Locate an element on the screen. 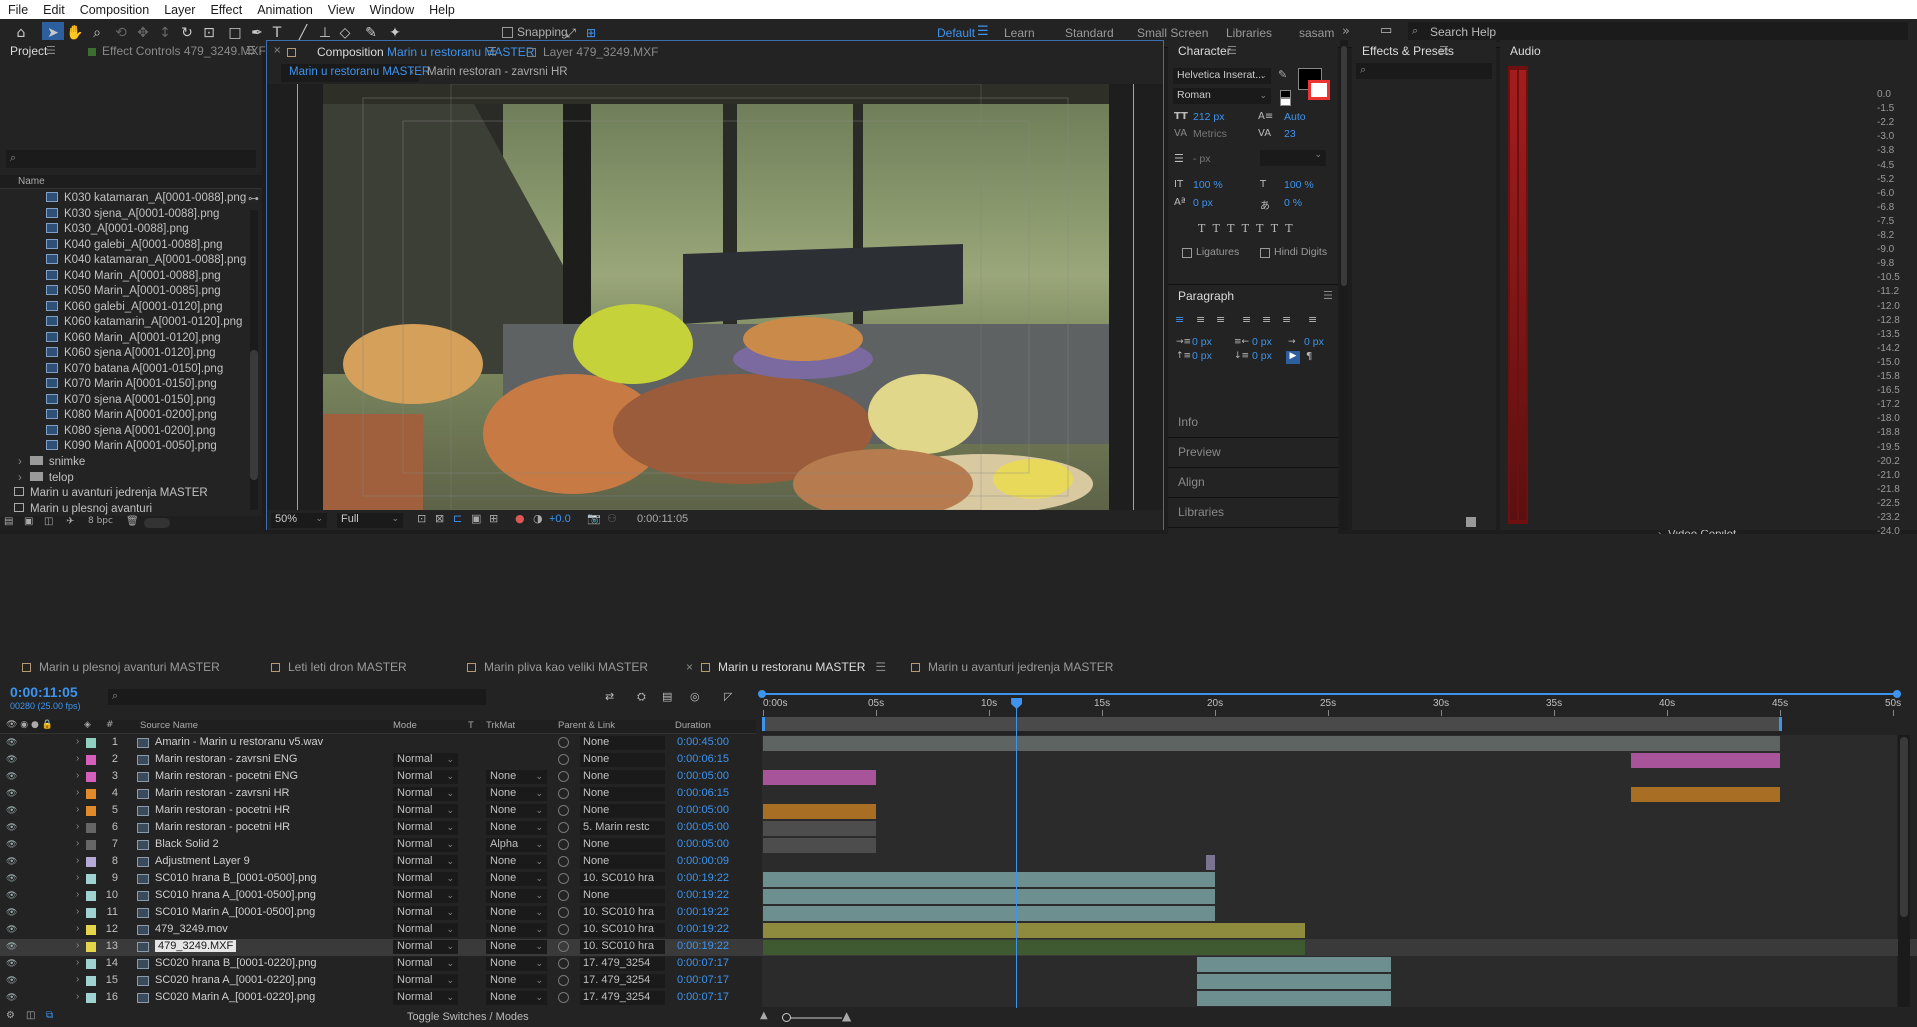 The height and width of the screenshot is (1027, 1917). white-swatch is located at coordinates (1285, 102).